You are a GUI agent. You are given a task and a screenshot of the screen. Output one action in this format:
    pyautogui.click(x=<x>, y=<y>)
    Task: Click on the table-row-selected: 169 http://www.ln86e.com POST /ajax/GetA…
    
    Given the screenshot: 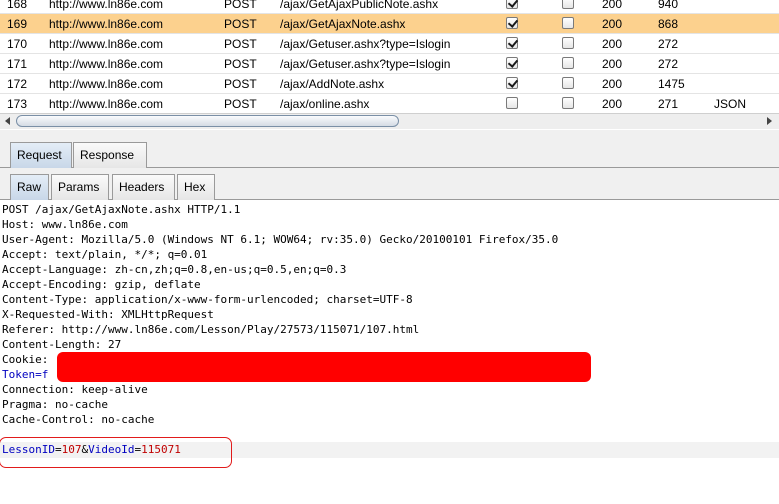 What is the action you would take?
    pyautogui.click(x=389, y=24)
    